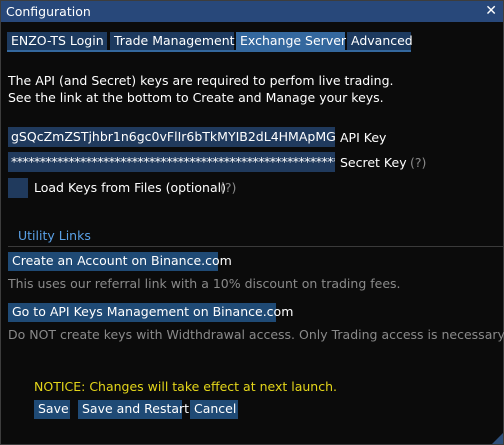  Describe the element at coordinates (18, 188) in the screenshot. I see `load-keys-checkbox` at that location.